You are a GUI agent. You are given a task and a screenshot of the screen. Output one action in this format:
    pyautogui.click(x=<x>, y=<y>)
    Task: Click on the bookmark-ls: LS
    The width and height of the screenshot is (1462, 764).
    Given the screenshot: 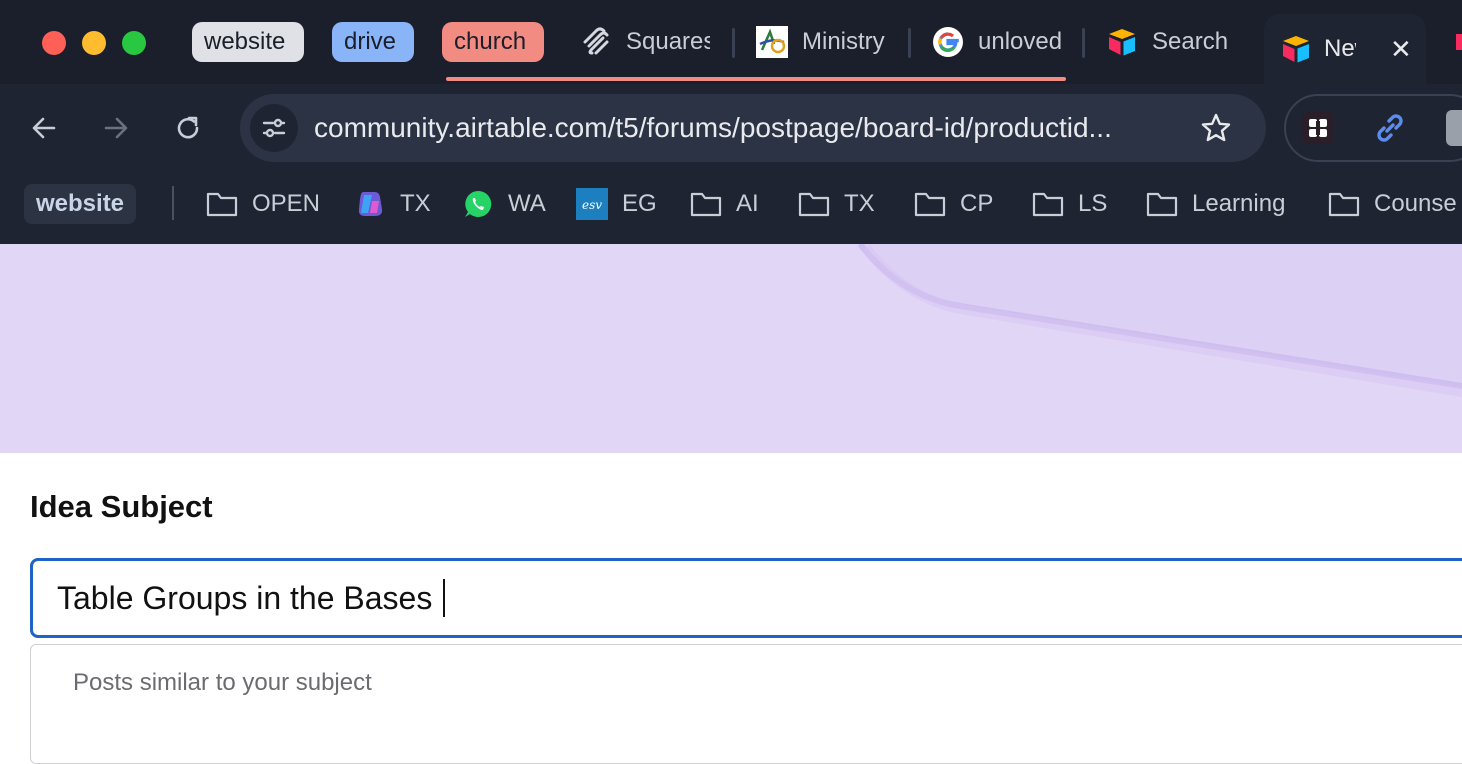 What is the action you would take?
    pyautogui.click(x=1069, y=204)
    